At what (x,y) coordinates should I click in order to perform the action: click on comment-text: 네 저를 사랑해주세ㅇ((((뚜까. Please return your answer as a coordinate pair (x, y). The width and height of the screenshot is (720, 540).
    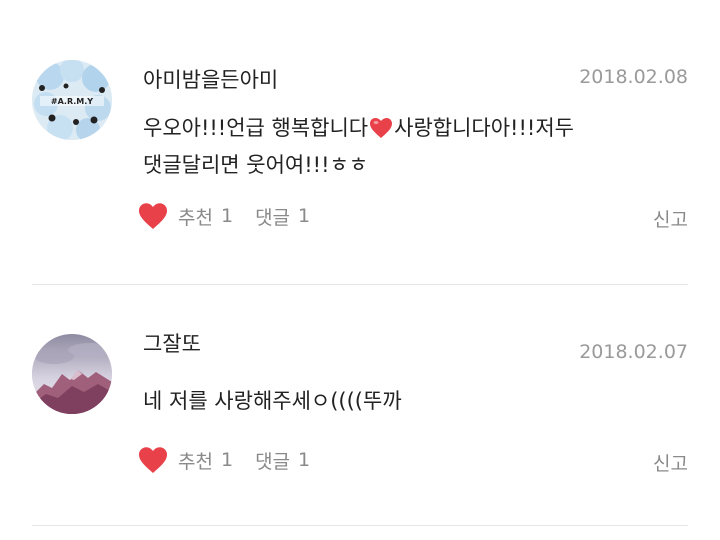
    Looking at the image, I should click on (415, 401).